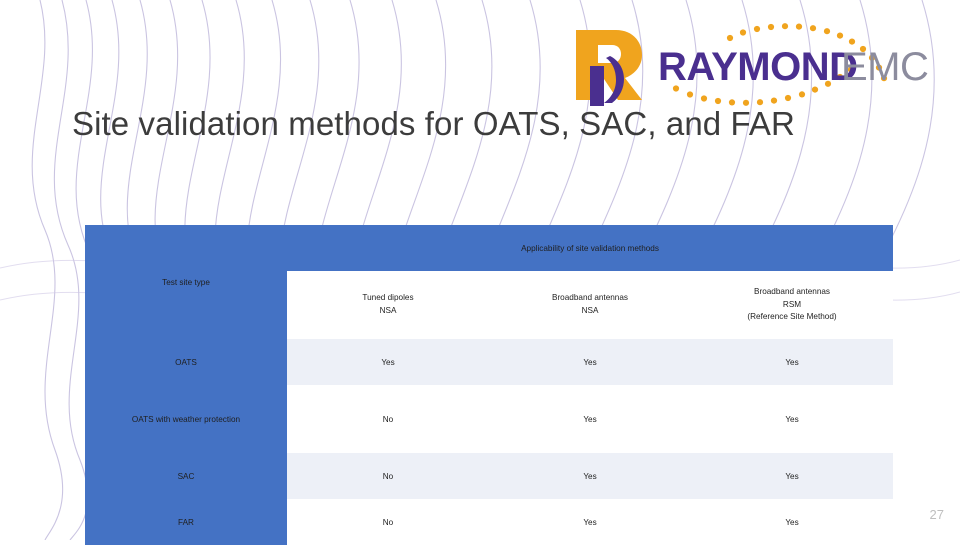 The width and height of the screenshot is (960, 545). What do you see at coordinates (792, 291) in the screenshot?
I see `col3-line1: Broadband antennas` at bounding box center [792, 291].